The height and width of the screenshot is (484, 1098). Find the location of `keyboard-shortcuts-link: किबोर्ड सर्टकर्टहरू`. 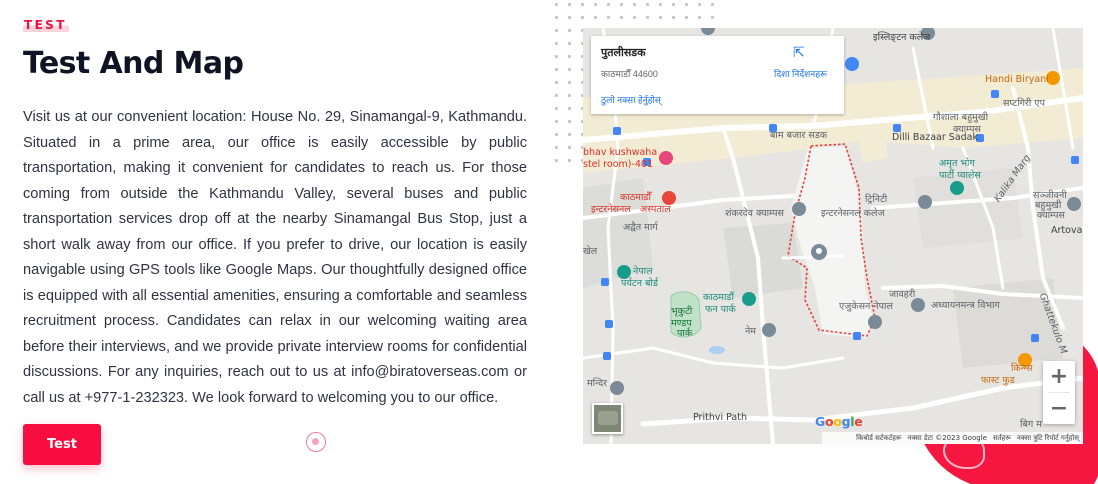

keyboard-shortcuts-link: किबोर्ड सर्टकर्टहरू is located at coordinates (878, 438).